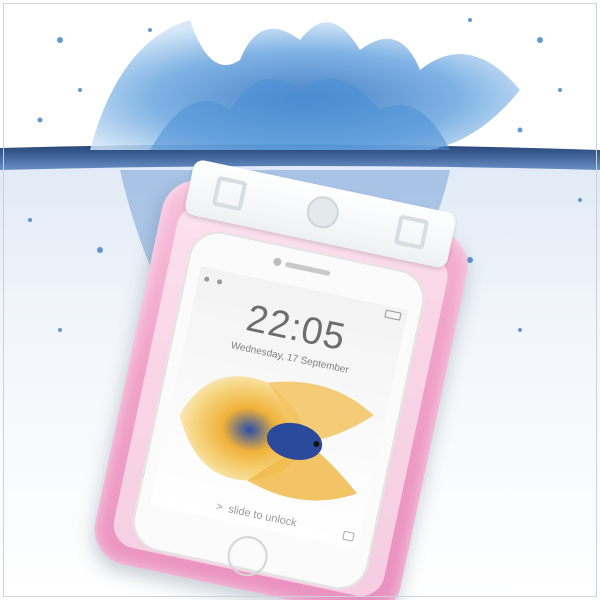 The width and height of the screenshot is (600, 600). Describe the element at coordinates (307, 269) in the screenshot. I see `earpiece-speaker` at that location.